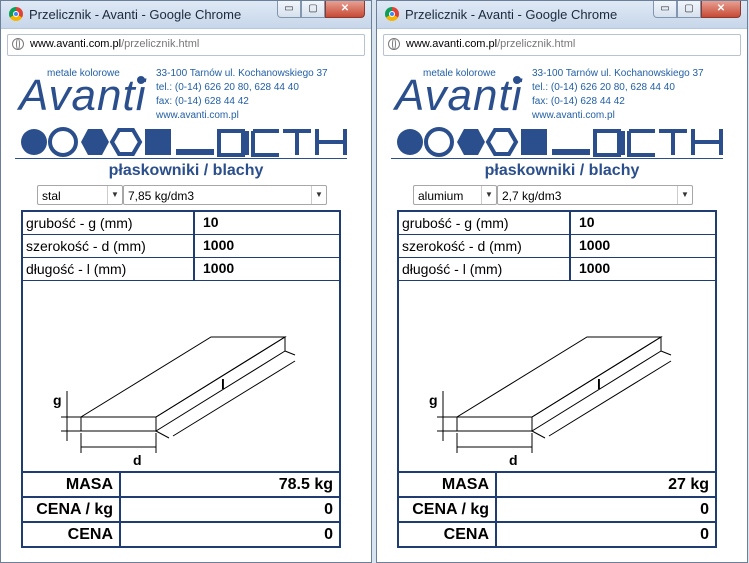 Image resolution: width=749 pixels, height=563 pixels. I want to click on price-value: 0, so click(704, 534).